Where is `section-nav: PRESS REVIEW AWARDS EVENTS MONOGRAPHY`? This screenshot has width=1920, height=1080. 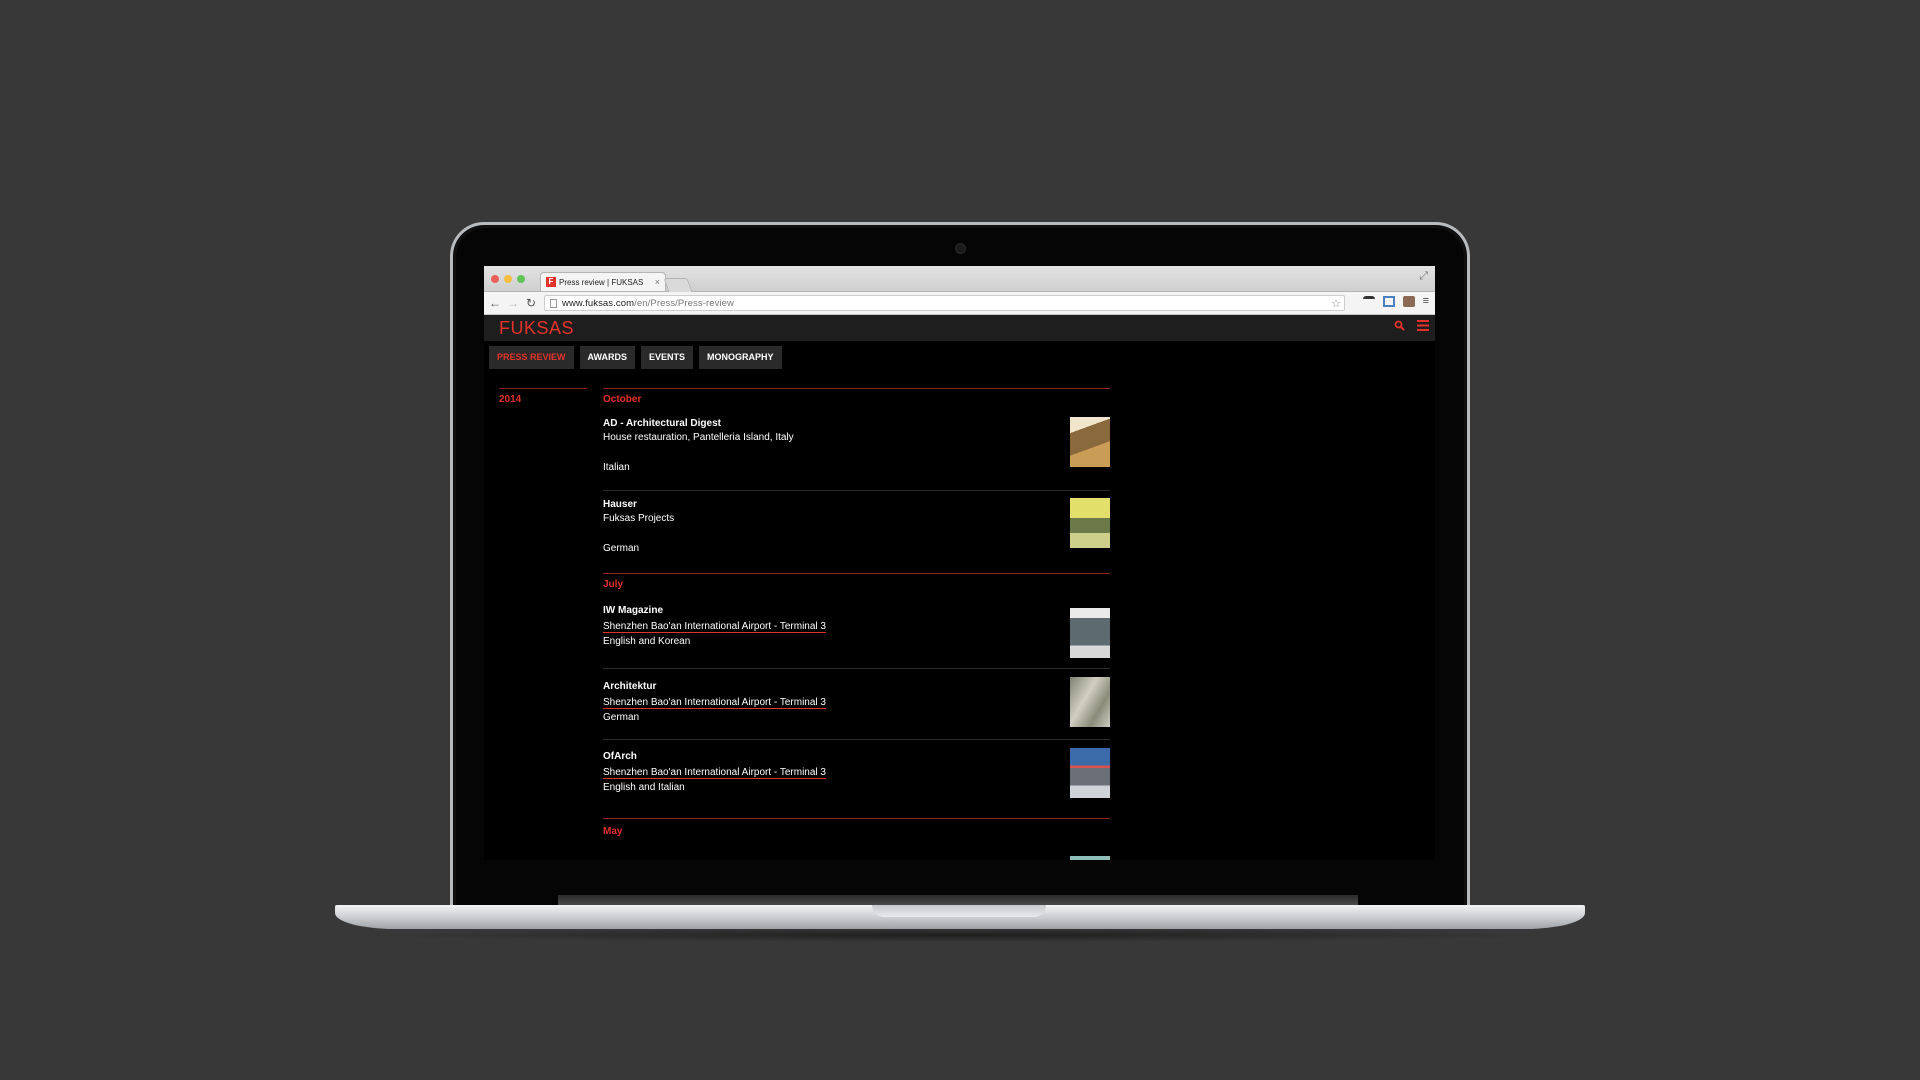 section-nav: PRESS REVIEW AWARDS EVENTS MONOGRAPHY is located at coordinates (635, 357).